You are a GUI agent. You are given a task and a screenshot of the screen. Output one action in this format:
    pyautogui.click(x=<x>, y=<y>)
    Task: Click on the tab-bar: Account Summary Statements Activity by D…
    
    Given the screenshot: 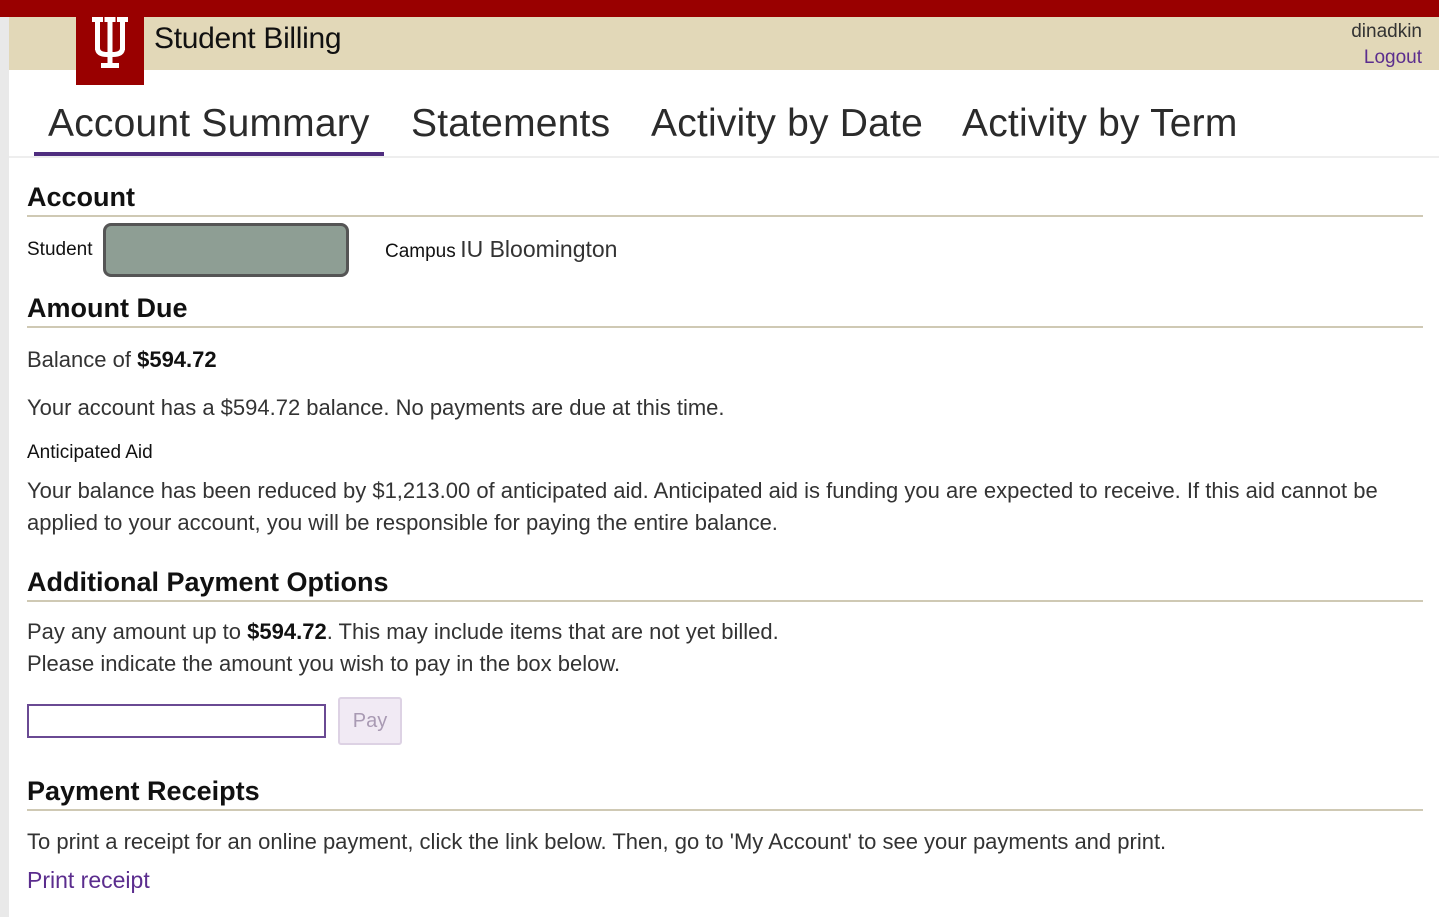 What is the action you would take?
    pyautogui.click(x=724, y=127)
    